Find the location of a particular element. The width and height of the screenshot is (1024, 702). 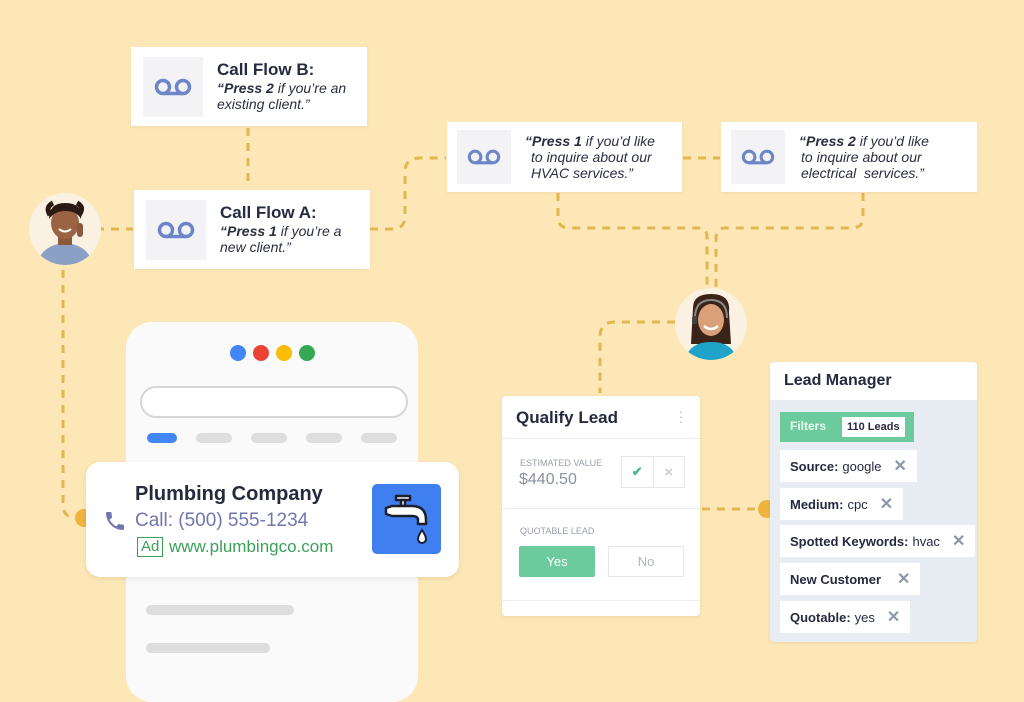

filters-bar: Filters 110 Leads is located at coordinates (847, 427).